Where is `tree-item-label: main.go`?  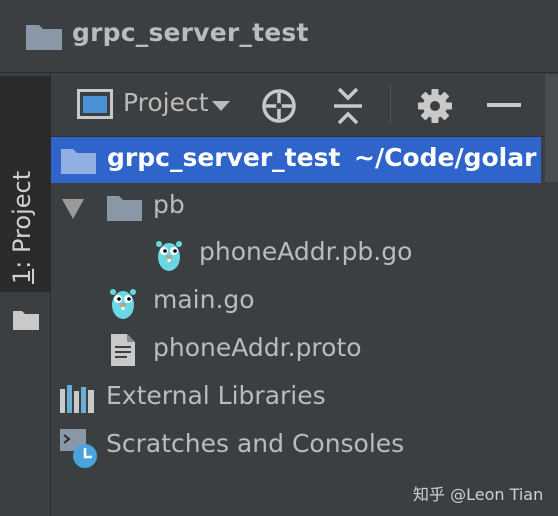 tree-item-label: main.go is located at coordinates (204, 299).